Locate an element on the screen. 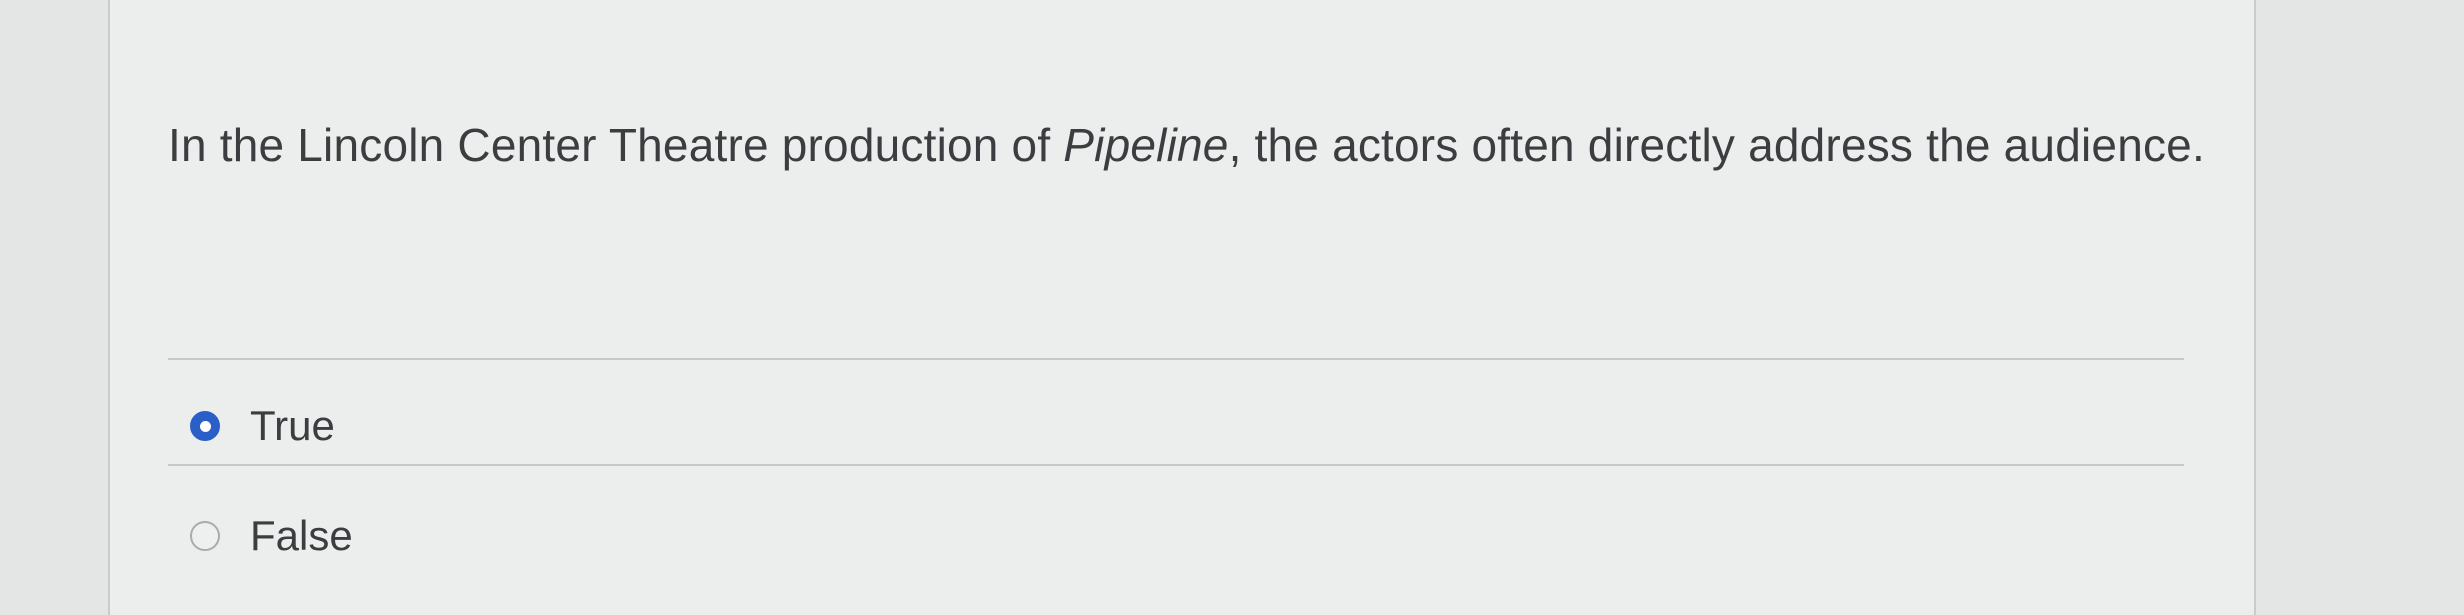  option-true: True is located at coordinates (262, 426).